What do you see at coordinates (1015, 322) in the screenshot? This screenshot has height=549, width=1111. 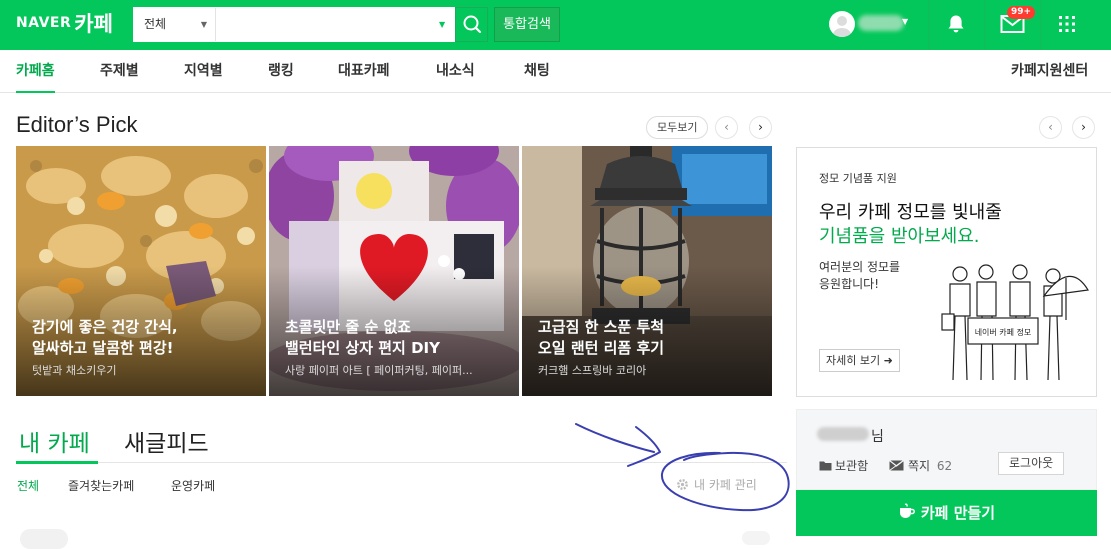 I see `meetup-people-illustration: 네이버 카페 정모` at bounding box center [1015, 322].